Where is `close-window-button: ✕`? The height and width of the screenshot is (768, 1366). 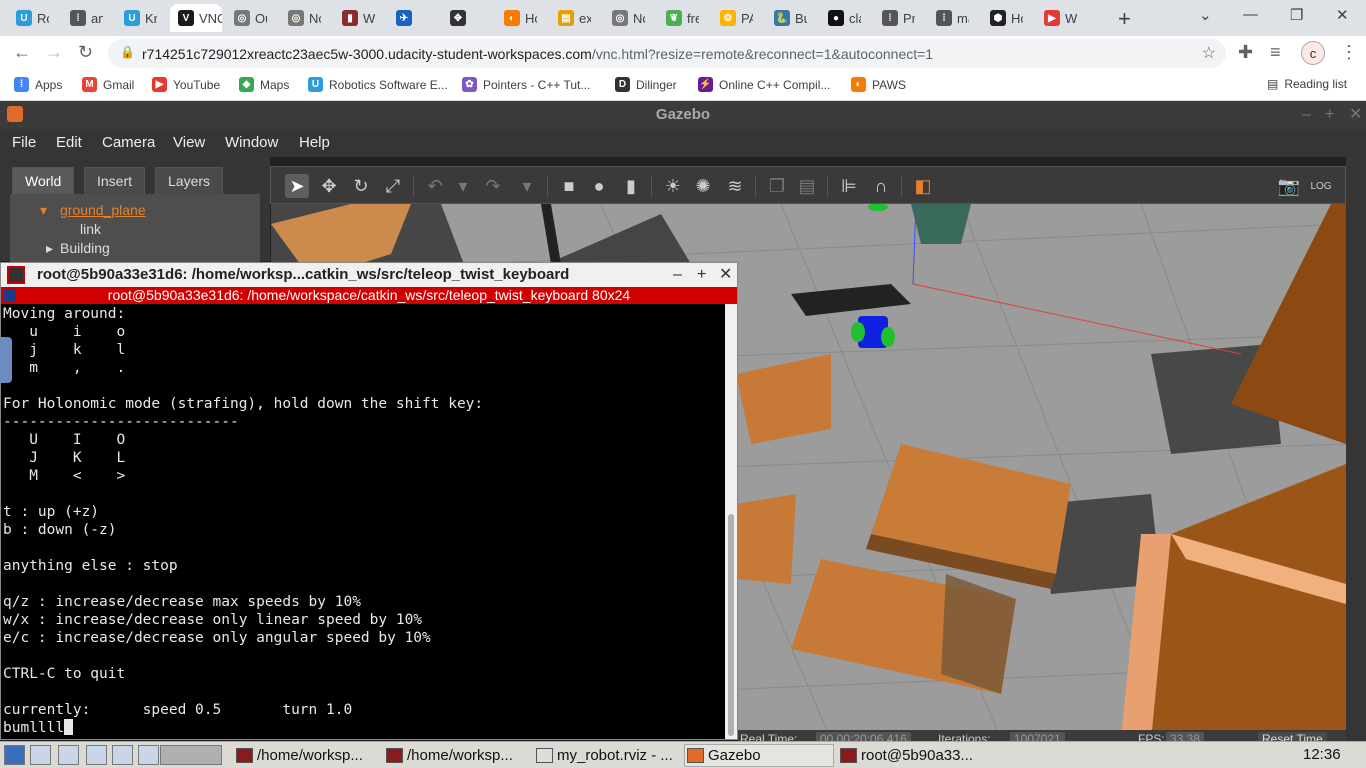 close-window-button: ✕ is located at coordinates (1342, 15).